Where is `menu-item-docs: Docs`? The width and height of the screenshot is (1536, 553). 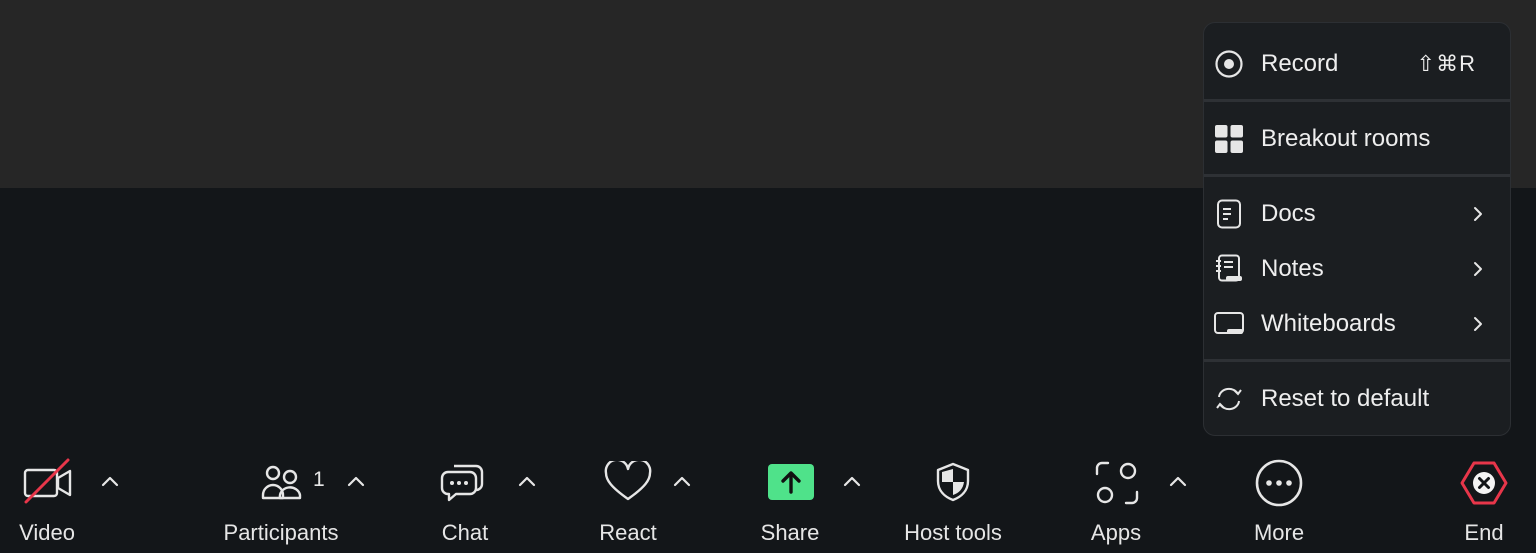
menu-item-docs: Docs is located at coordinates (1357, 214).